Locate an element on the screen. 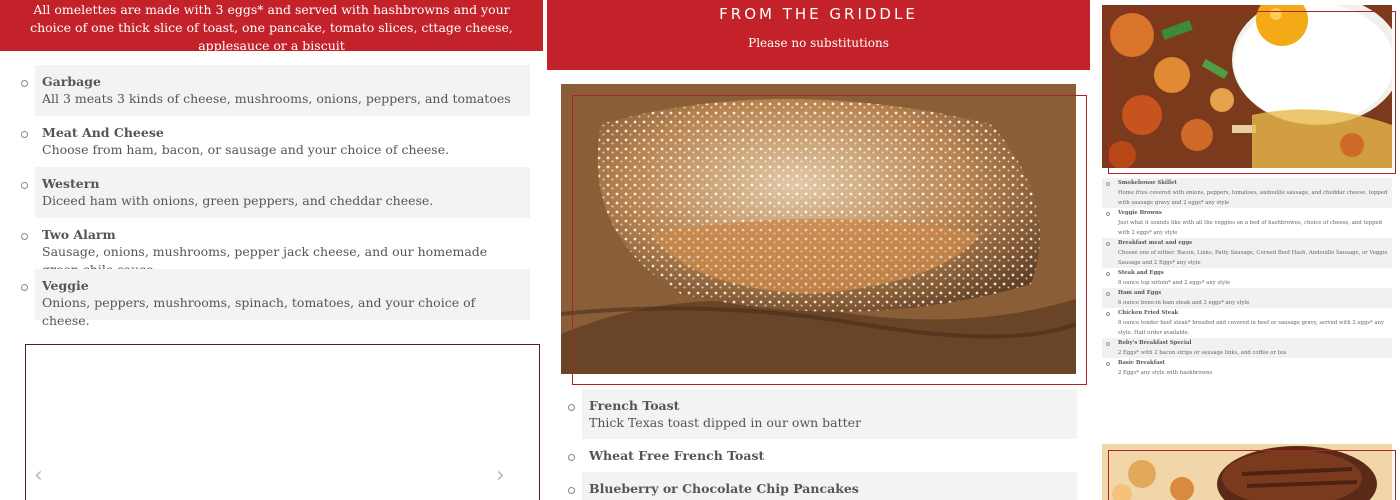  section-subtitle: Please no substitutions is located at coordinates (818, 43).